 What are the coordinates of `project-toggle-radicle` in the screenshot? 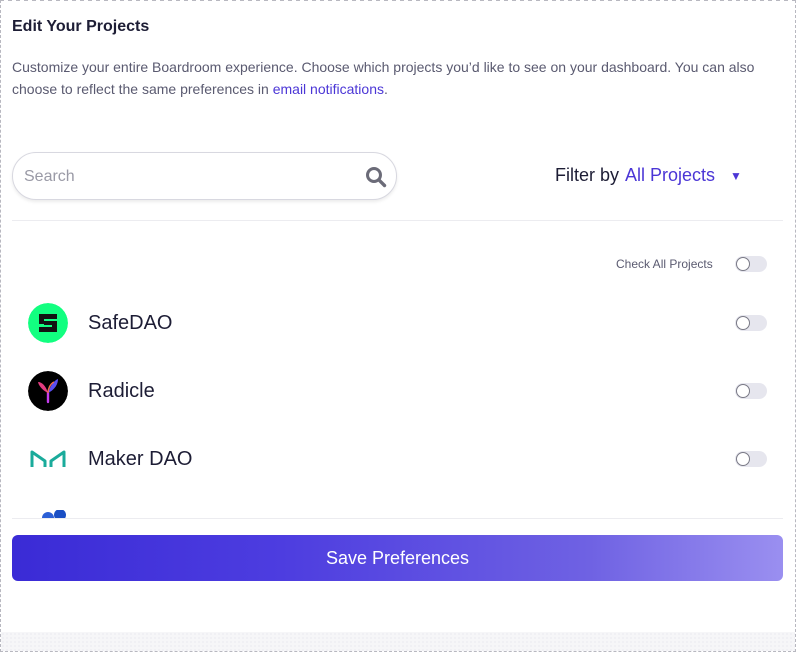 It's located at (751, 391).